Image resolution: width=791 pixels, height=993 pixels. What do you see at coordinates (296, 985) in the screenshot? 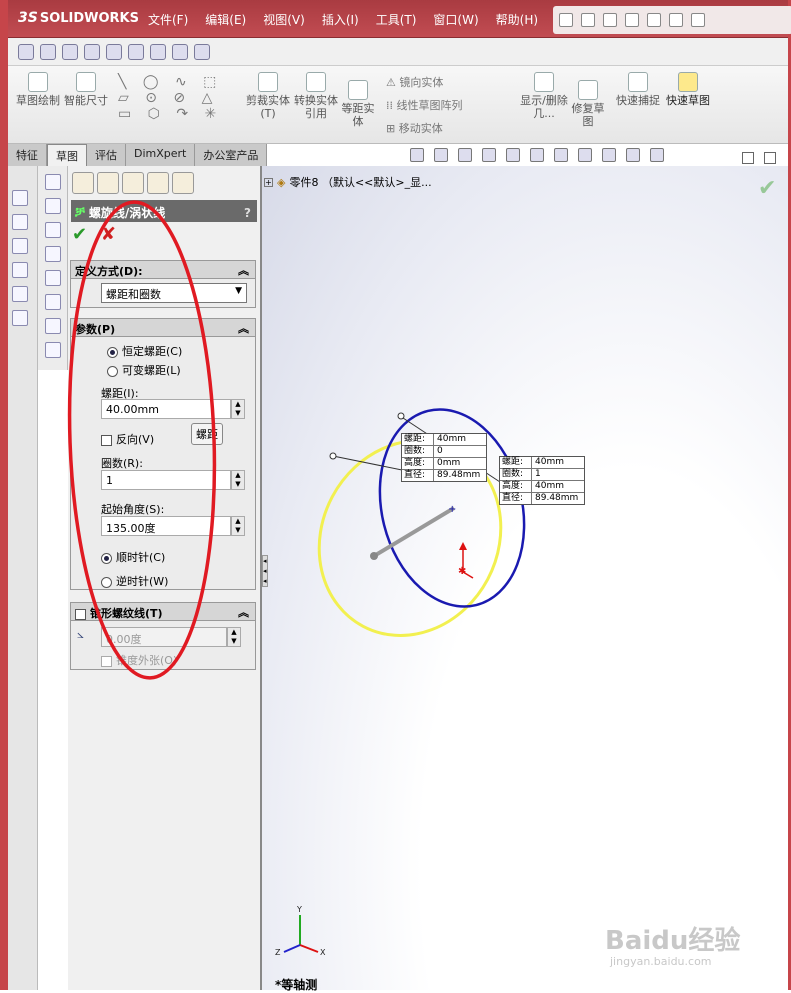
I see `view-orientation-label: *等轴测` at bounding box center [296, 985].